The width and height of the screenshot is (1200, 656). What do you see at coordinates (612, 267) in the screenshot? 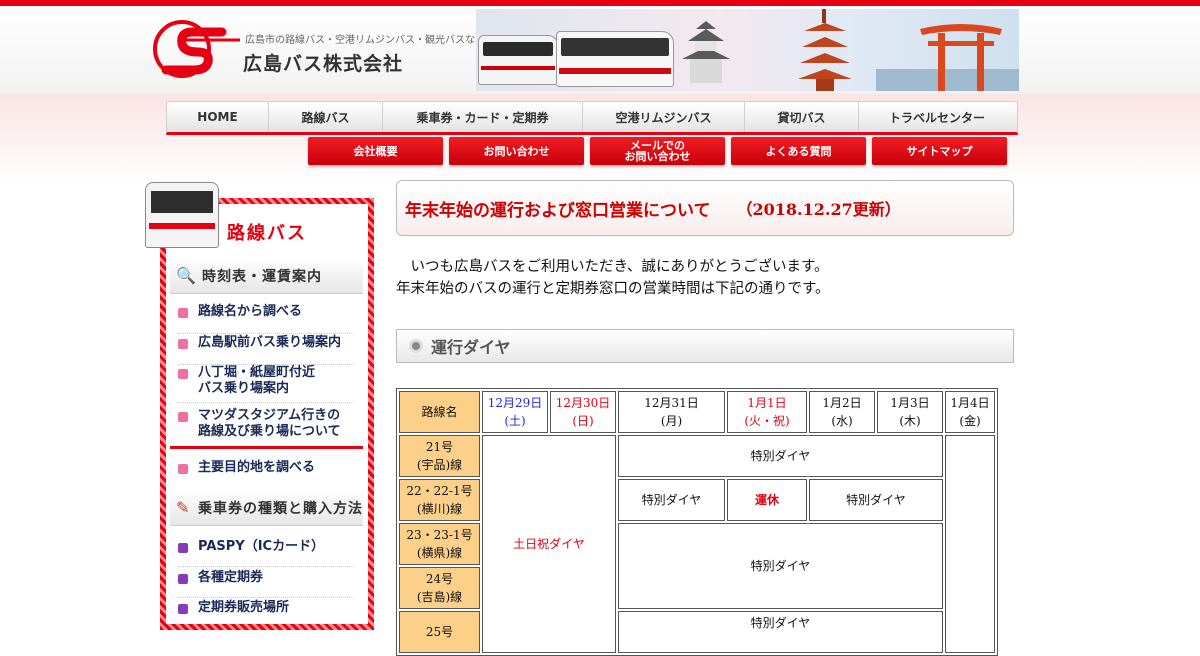
I see `intro-line: いつも広島バスをご利用いただき、誠にありがとうございます。` at bounding box center [612, 267].